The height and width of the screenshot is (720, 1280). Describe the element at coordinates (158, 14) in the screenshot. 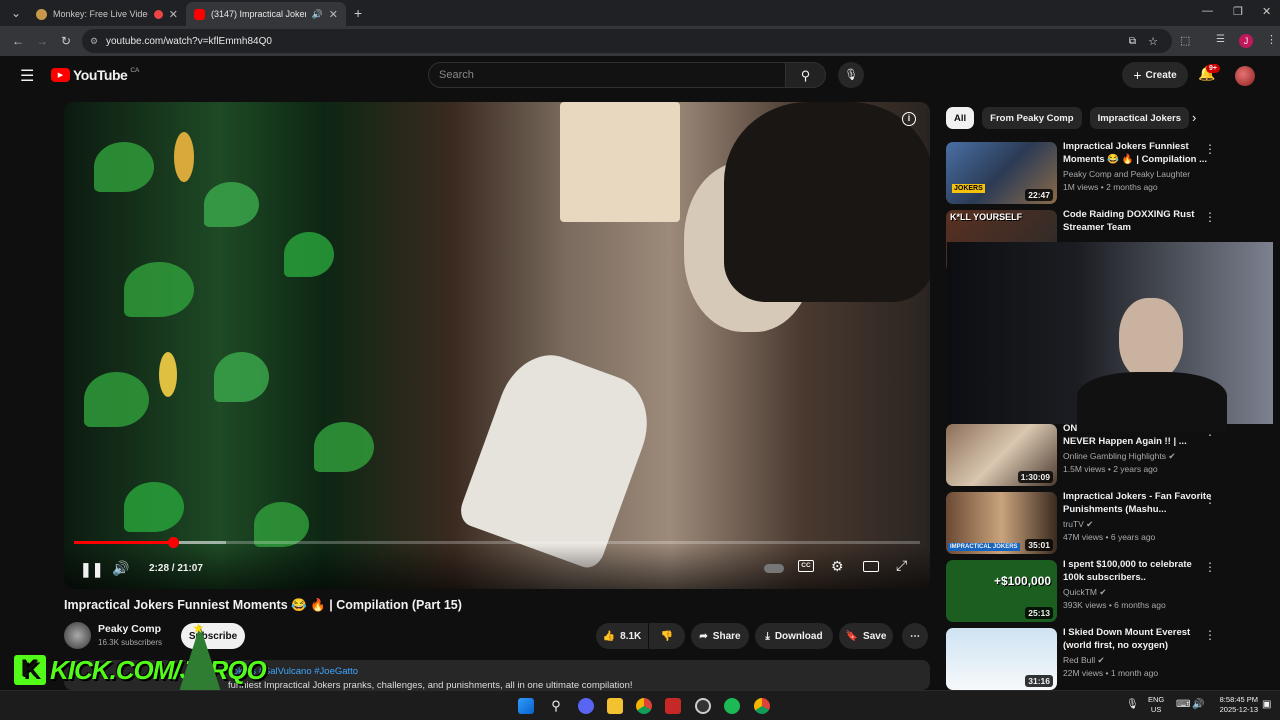

I see `recording-icon` at that location.